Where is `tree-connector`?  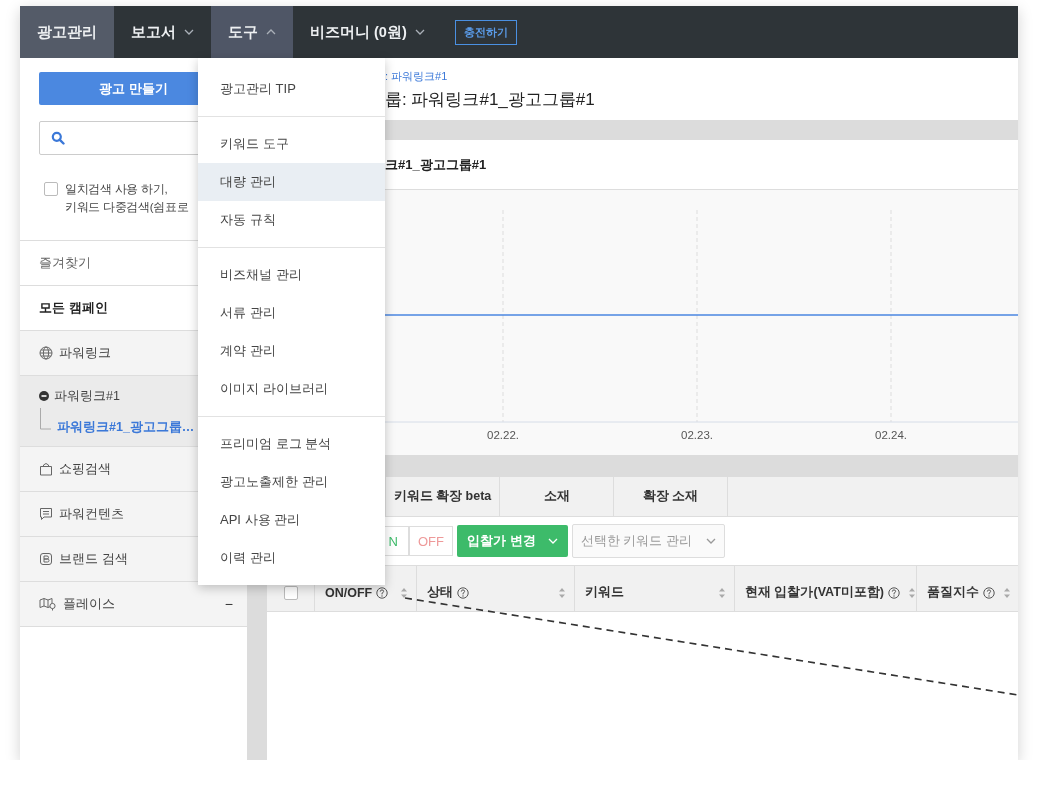 tree-connector is located at coordinates (45, 419).